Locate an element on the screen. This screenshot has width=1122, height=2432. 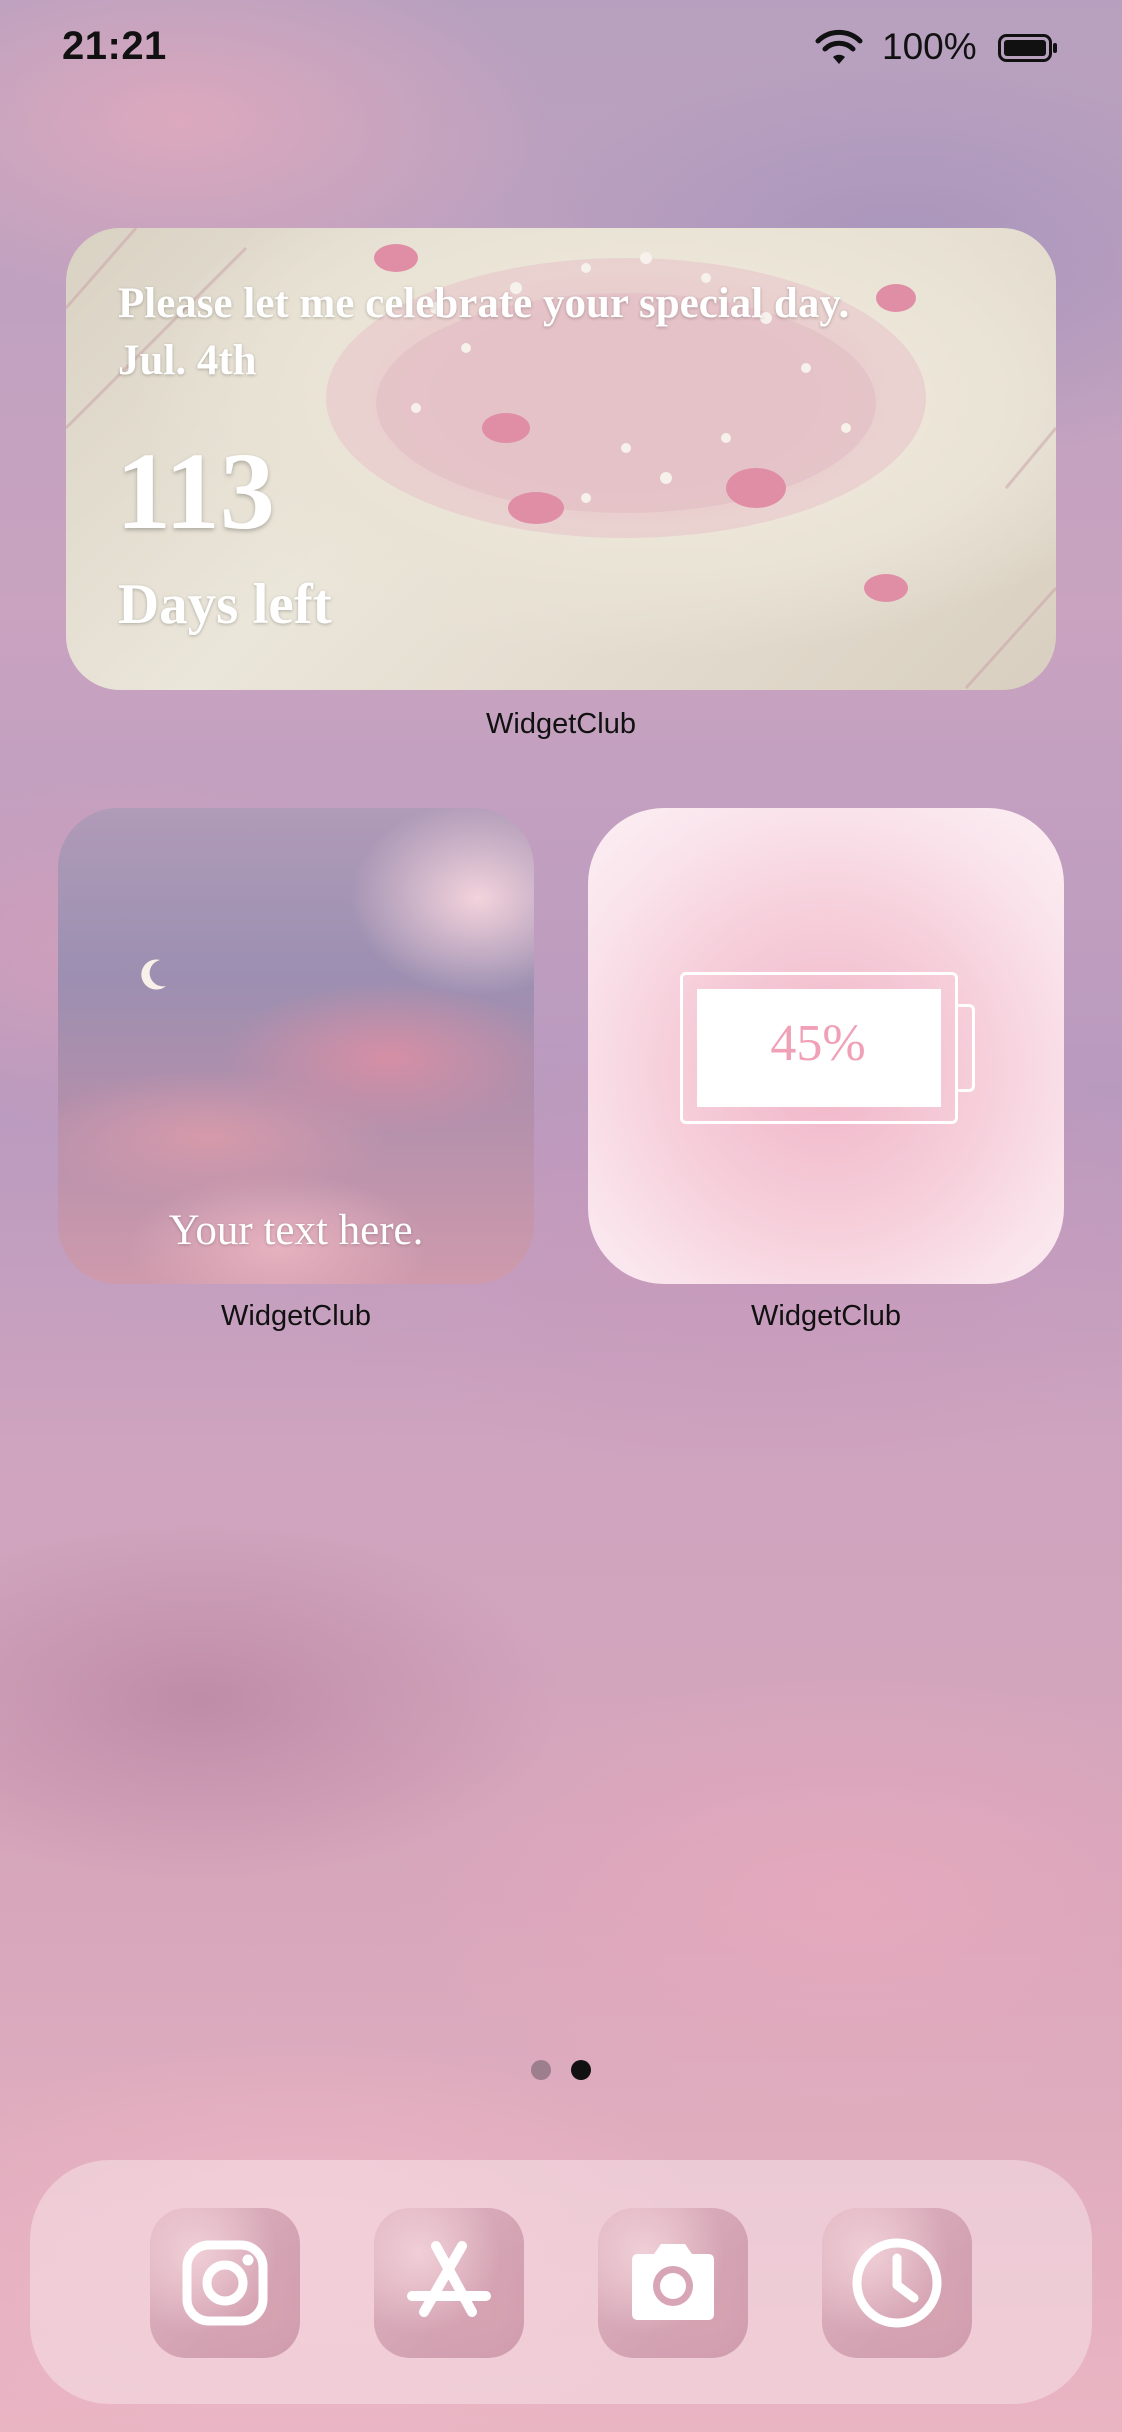
camera-icon is located at coordinates (673, 2282).